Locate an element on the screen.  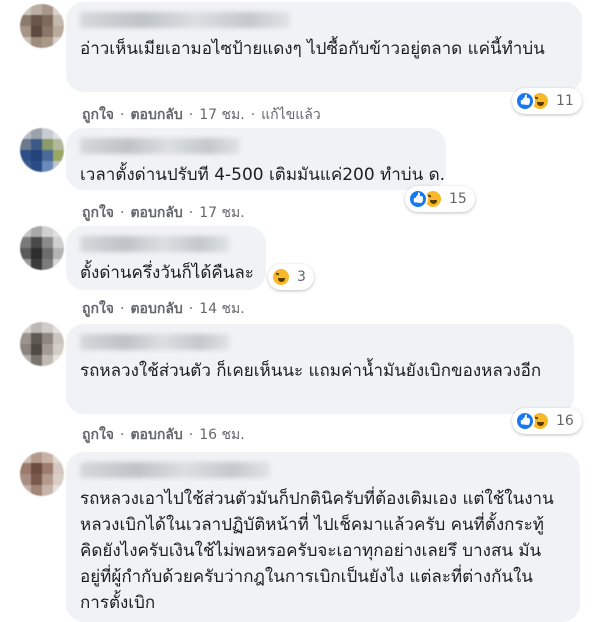
reaction-summary: 3 is located at coordinates (291, 277).